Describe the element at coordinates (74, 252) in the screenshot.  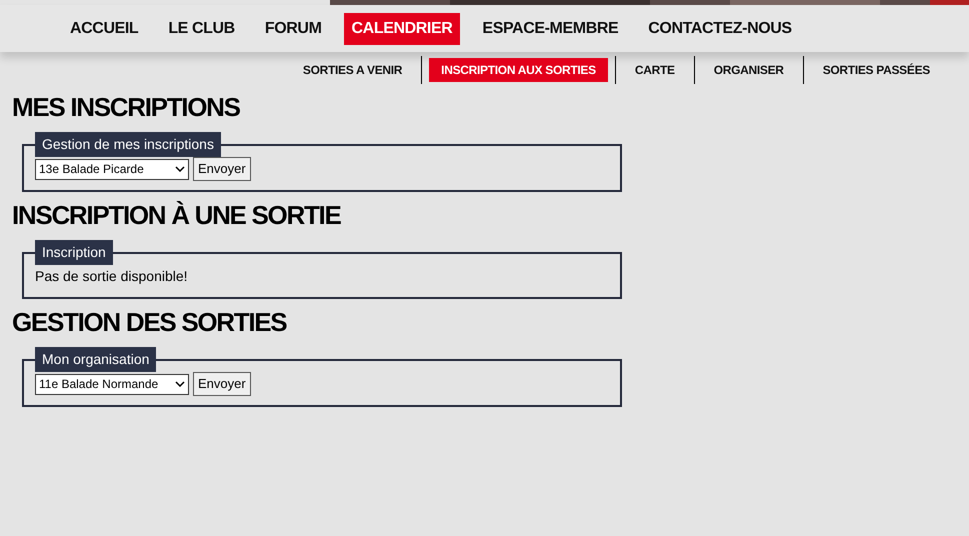
I see `fieldset-legend: Inscription` at that location.